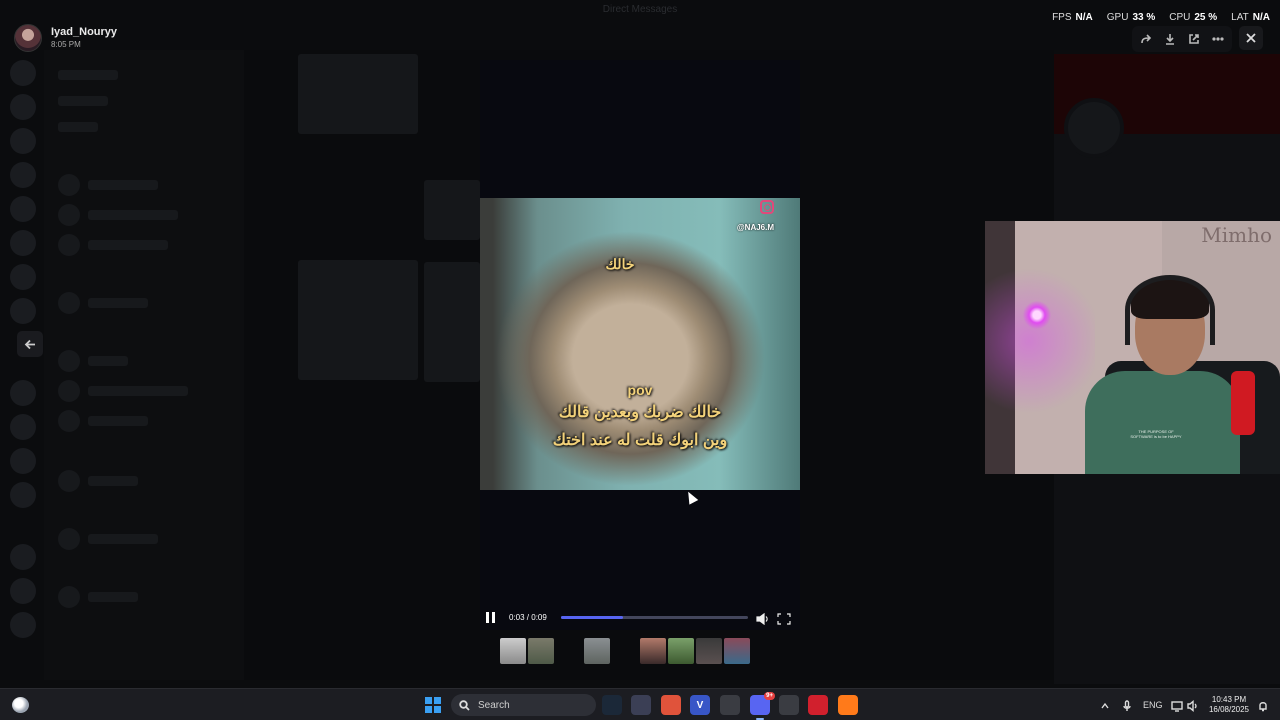 The width and height of the screenshot is (1280, 720). What do you see at coordinates (1131, 17) in the screenshot?
I see `stat-gpu: GPU 33 %` at bounding box center [1131, 17].